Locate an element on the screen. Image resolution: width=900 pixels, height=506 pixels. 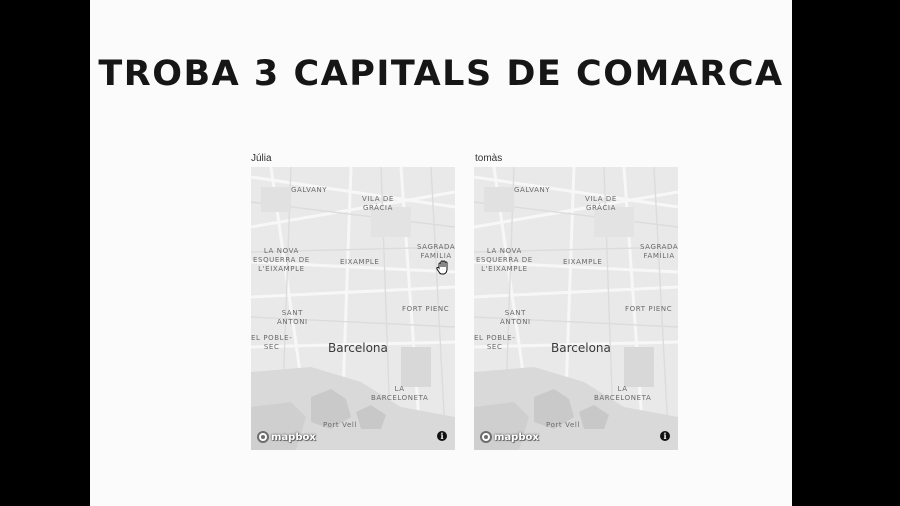
letterbox-right is located at coordinates (846, 253).